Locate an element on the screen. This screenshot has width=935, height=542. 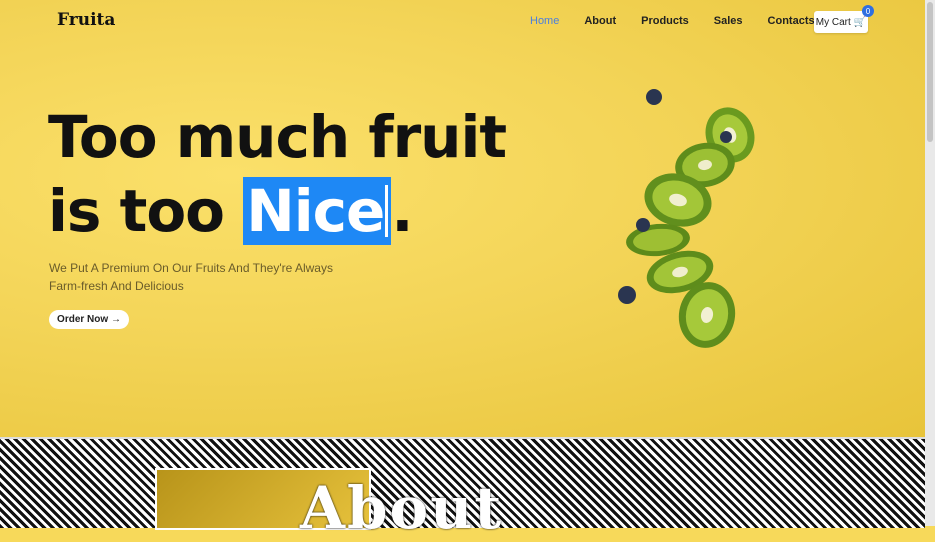
headline-line-2-prefix: is too is located at coordinates (146, 211).